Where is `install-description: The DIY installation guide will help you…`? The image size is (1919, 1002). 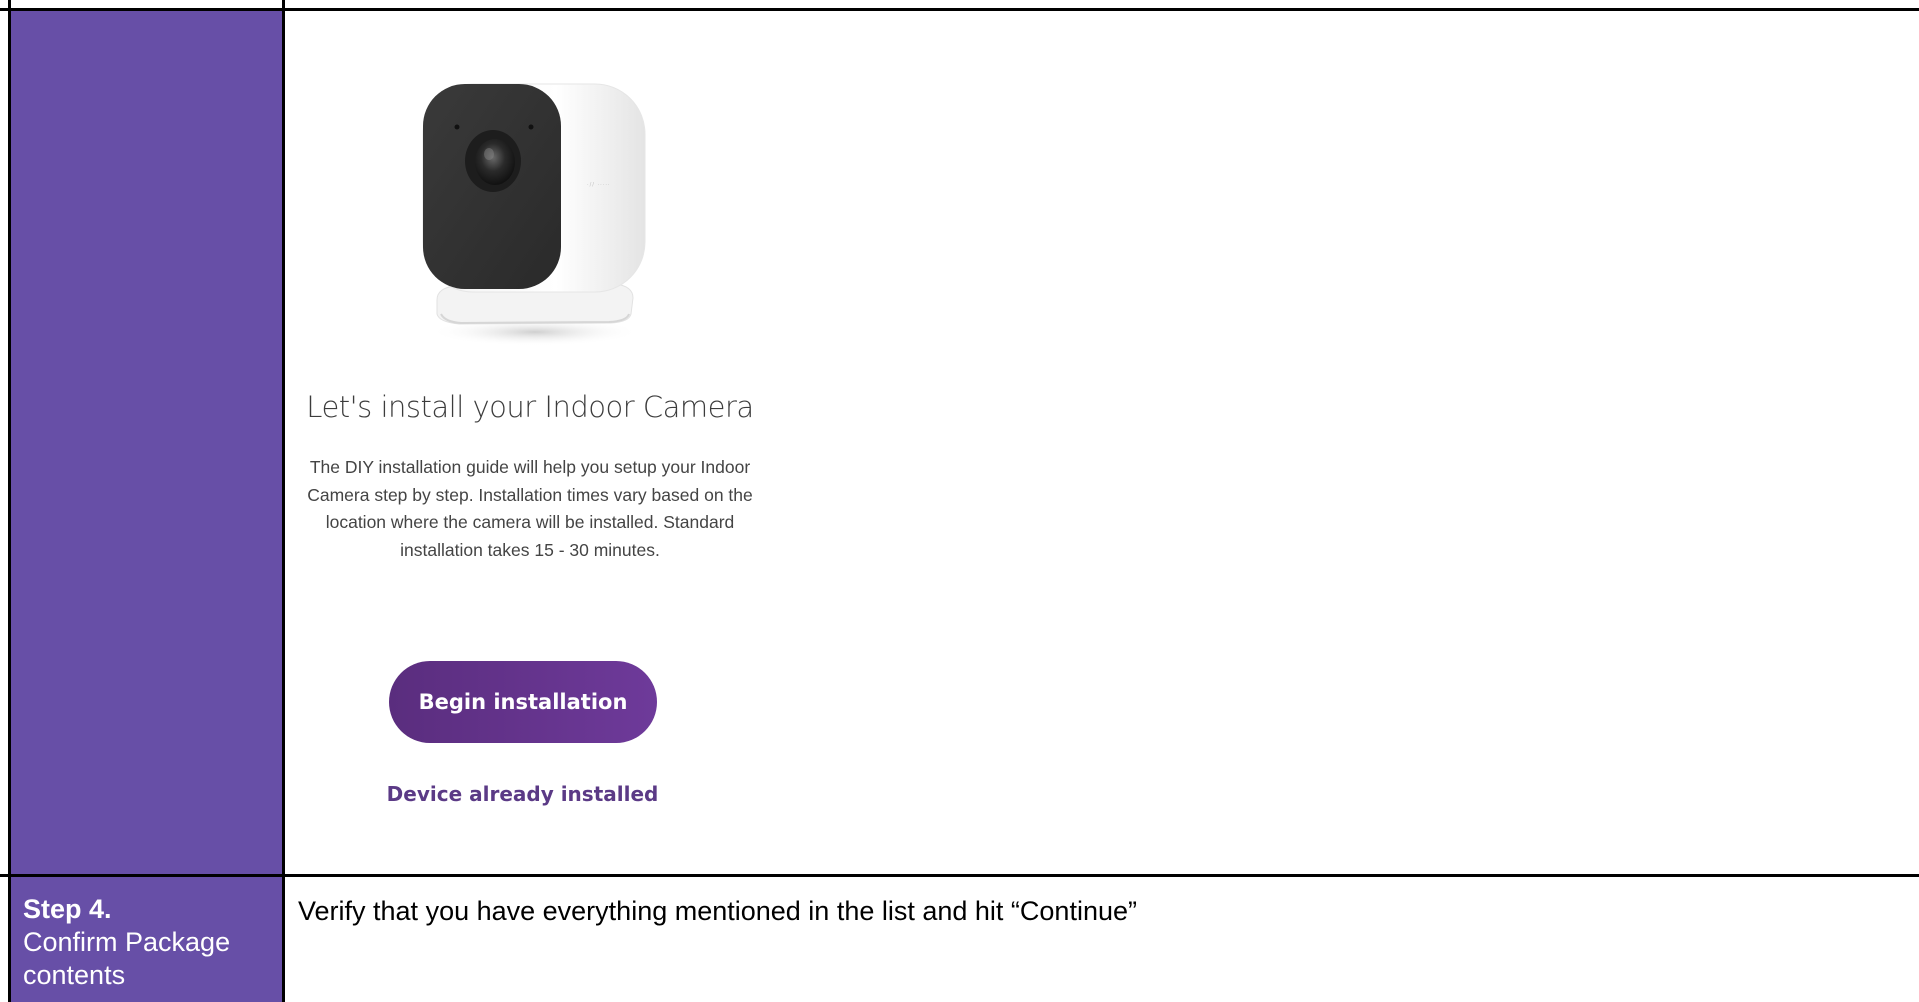
install-description: The DIY installation guide will help you… is located at coordinates (530, 508).